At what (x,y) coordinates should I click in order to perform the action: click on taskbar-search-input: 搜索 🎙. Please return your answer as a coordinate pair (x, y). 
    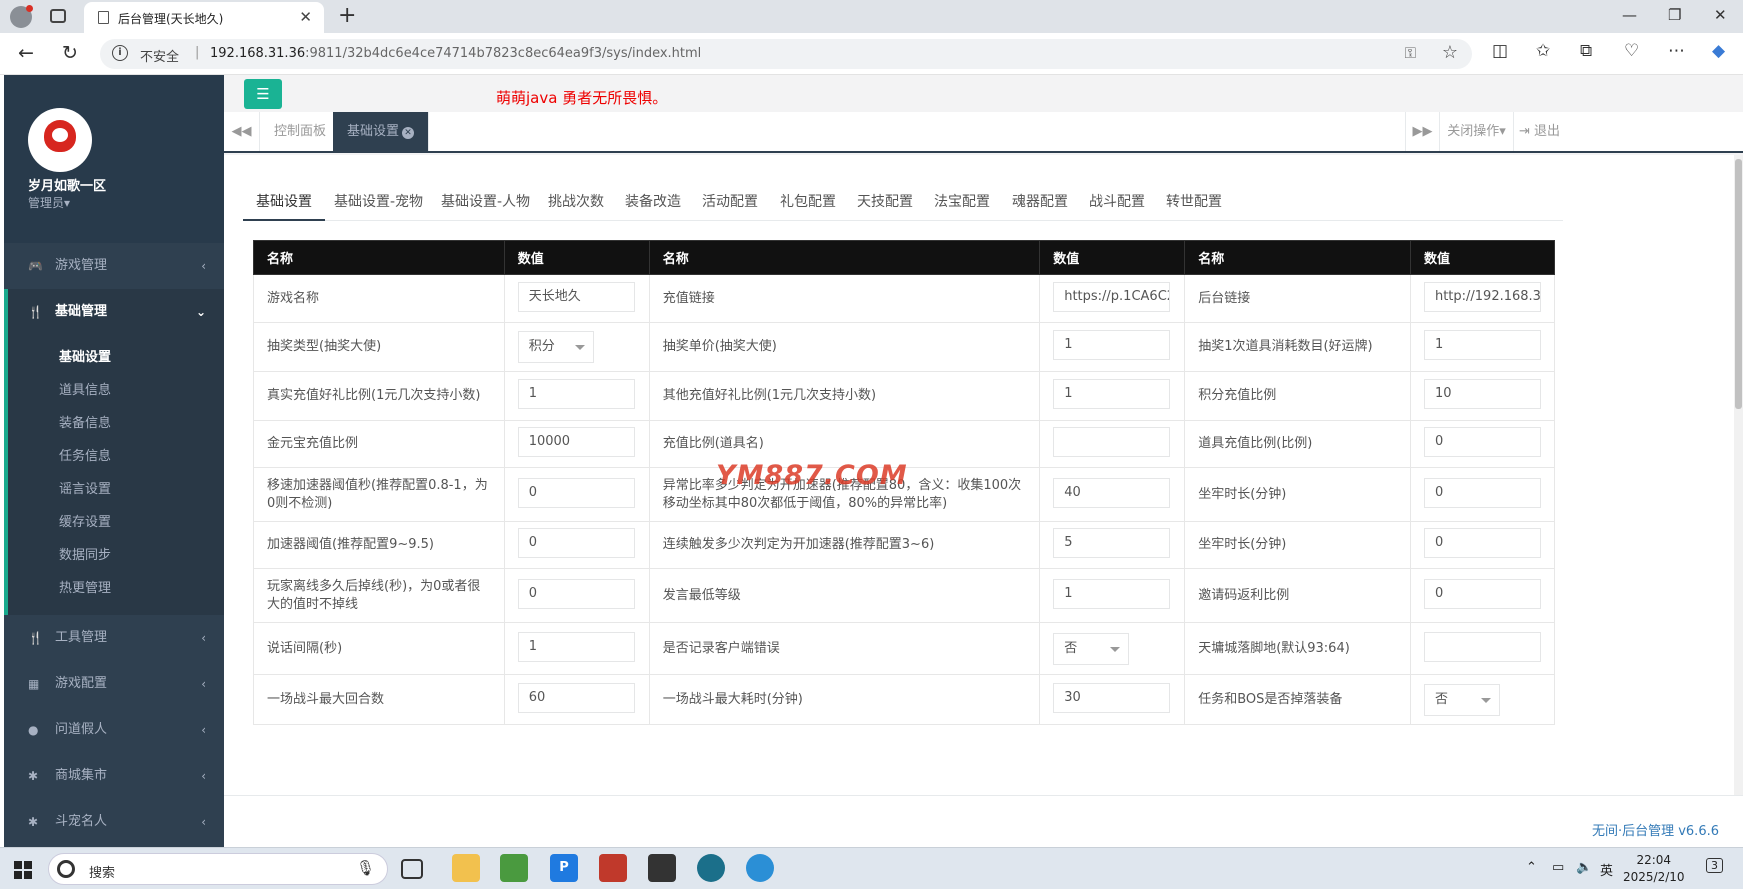
    Looking at the image, I should click on (218, 869).